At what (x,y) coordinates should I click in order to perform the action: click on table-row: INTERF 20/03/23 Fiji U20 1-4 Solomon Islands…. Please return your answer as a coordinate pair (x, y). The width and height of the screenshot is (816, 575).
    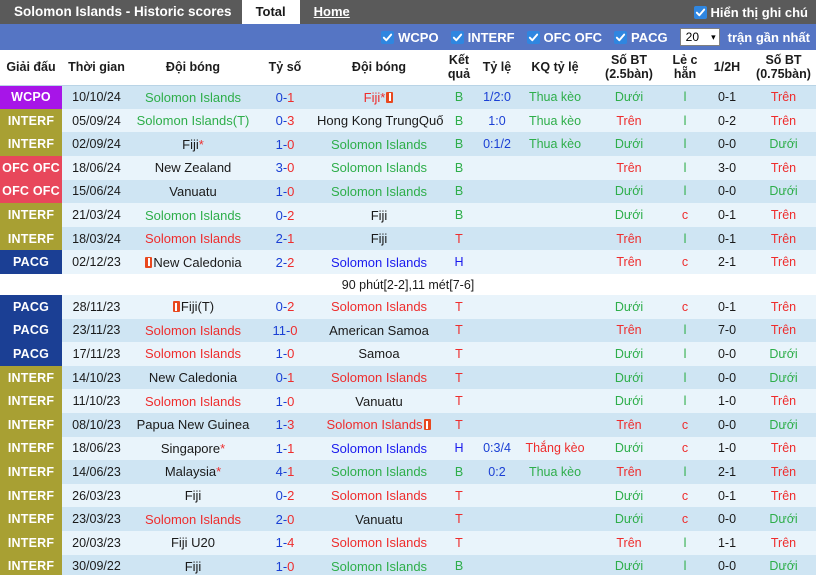
    Looking at the image, I should click on (408, 542).